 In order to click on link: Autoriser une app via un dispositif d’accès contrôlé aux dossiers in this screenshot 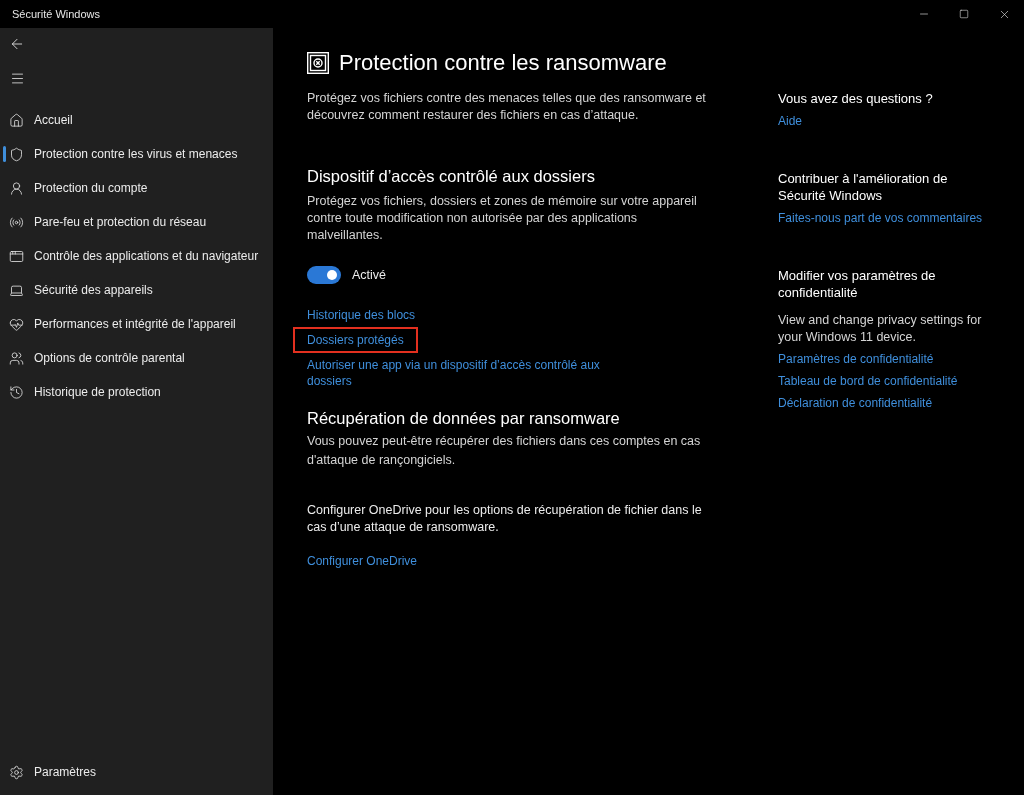, I will do `click(477, 373)`.